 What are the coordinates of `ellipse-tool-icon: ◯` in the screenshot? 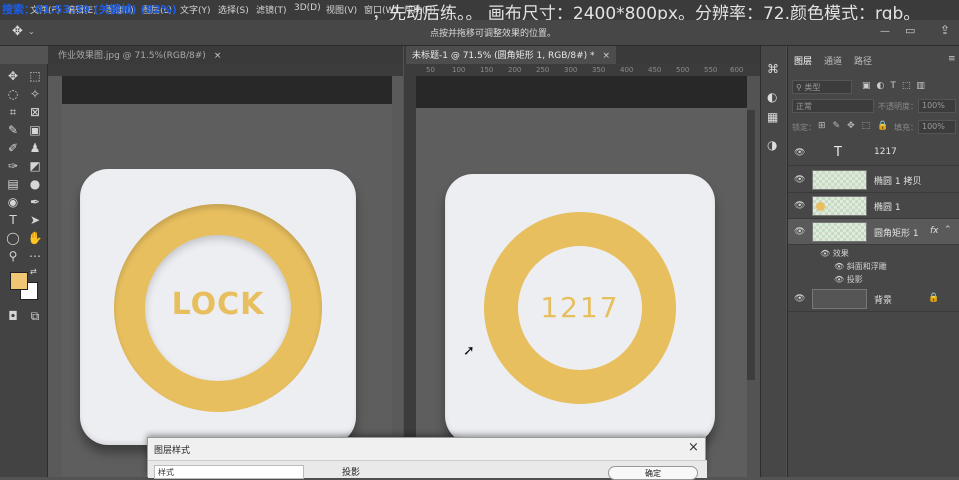 It's located at (13, 238).